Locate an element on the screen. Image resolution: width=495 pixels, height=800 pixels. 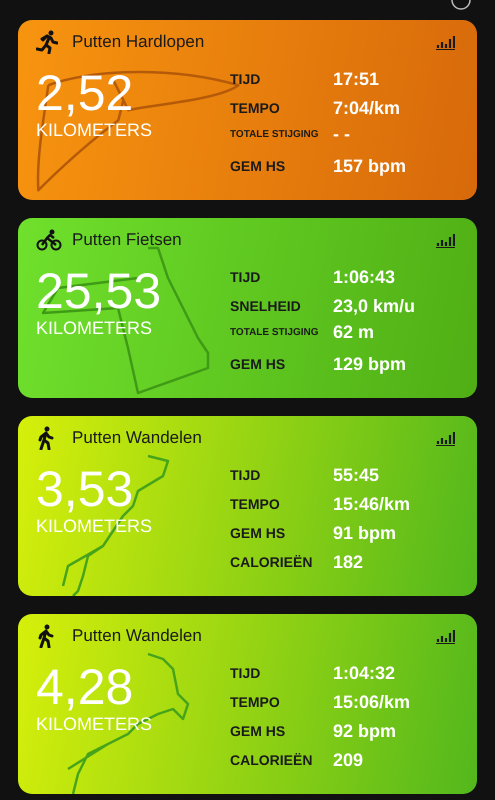
stat-value: 15:46/km is located at coordinates (371, 504).